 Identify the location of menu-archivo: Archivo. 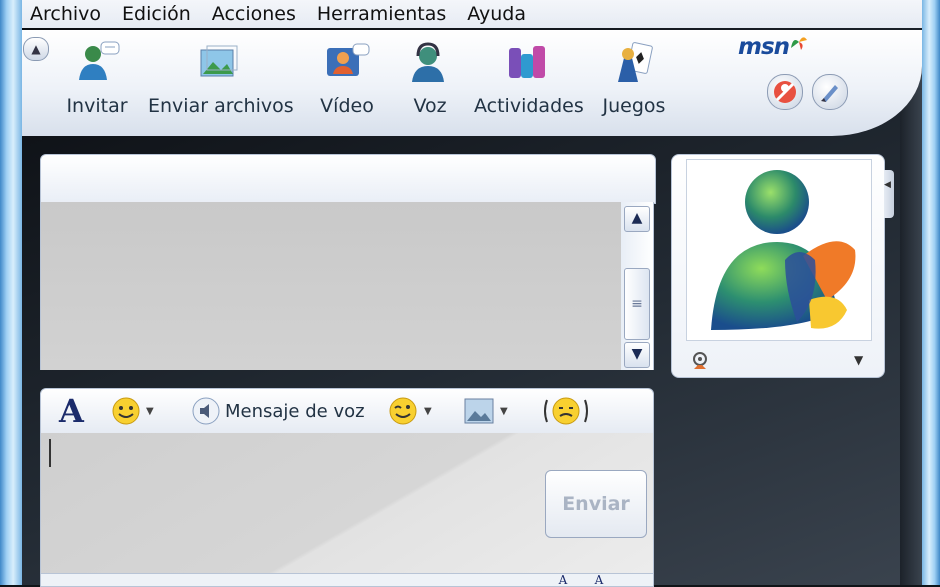
(68, 14).